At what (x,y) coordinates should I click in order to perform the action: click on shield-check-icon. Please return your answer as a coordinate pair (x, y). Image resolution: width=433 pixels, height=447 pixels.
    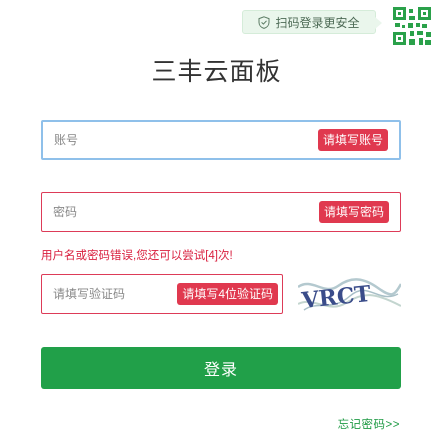
    Looking at the image, I should click on (264, 22).